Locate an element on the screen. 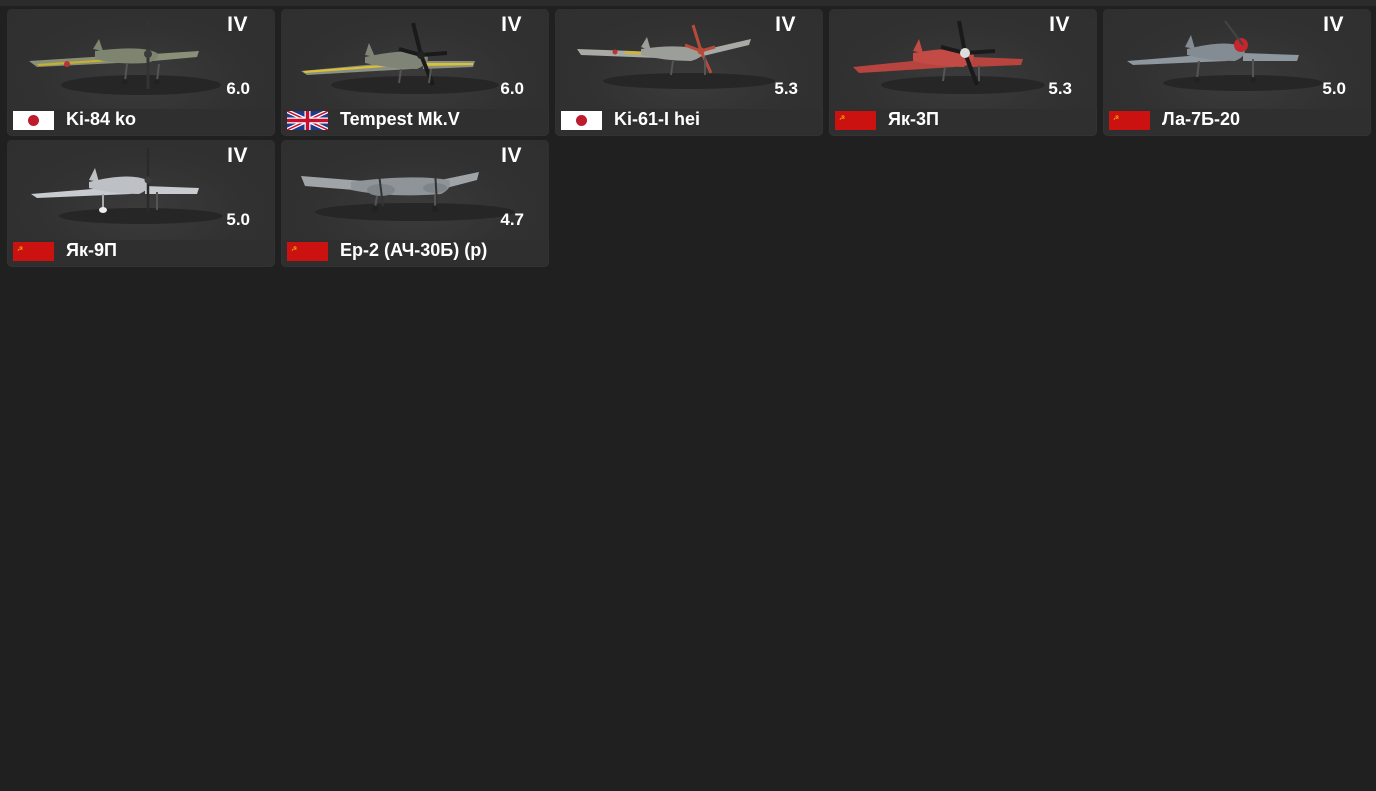 This screenshot has width=1376, height=791. vehicle-card-tempest-mk-v: IV 6.0 Tempest Mk.V is located at coordinates (415, 72).